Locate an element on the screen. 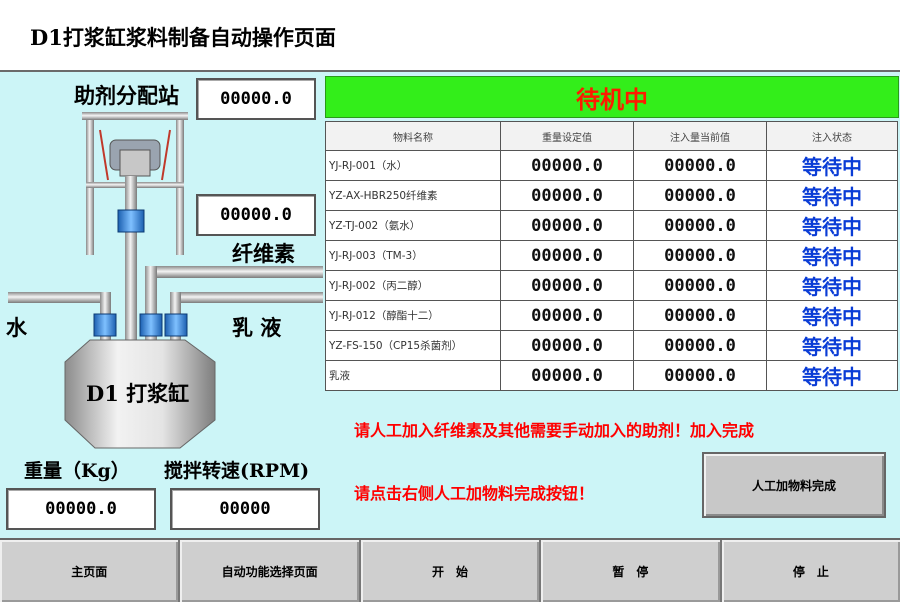 The height and width of the screenshot is (602, 900). material-name: YJ-RJ-001（水） is located at coordinates (413, 165).